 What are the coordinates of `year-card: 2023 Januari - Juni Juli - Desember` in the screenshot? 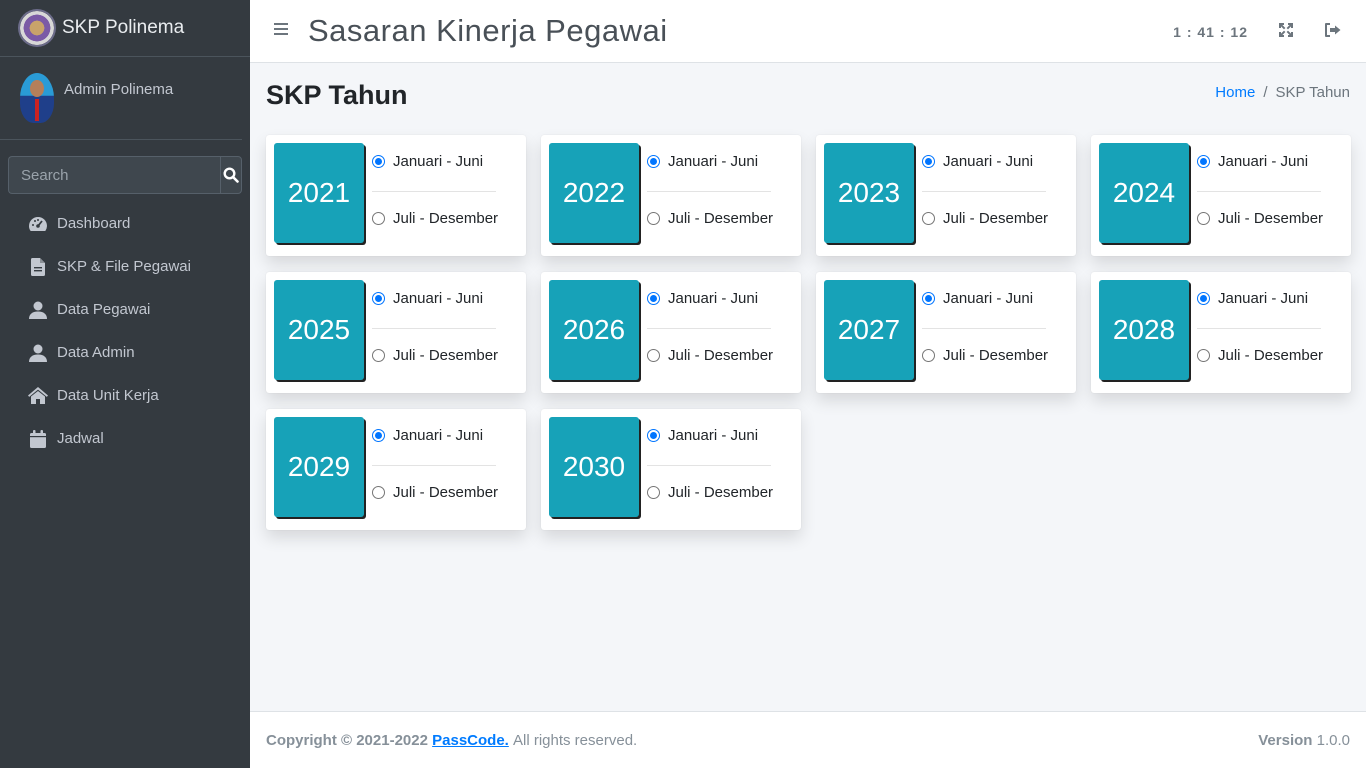 It's located at (946, 195).